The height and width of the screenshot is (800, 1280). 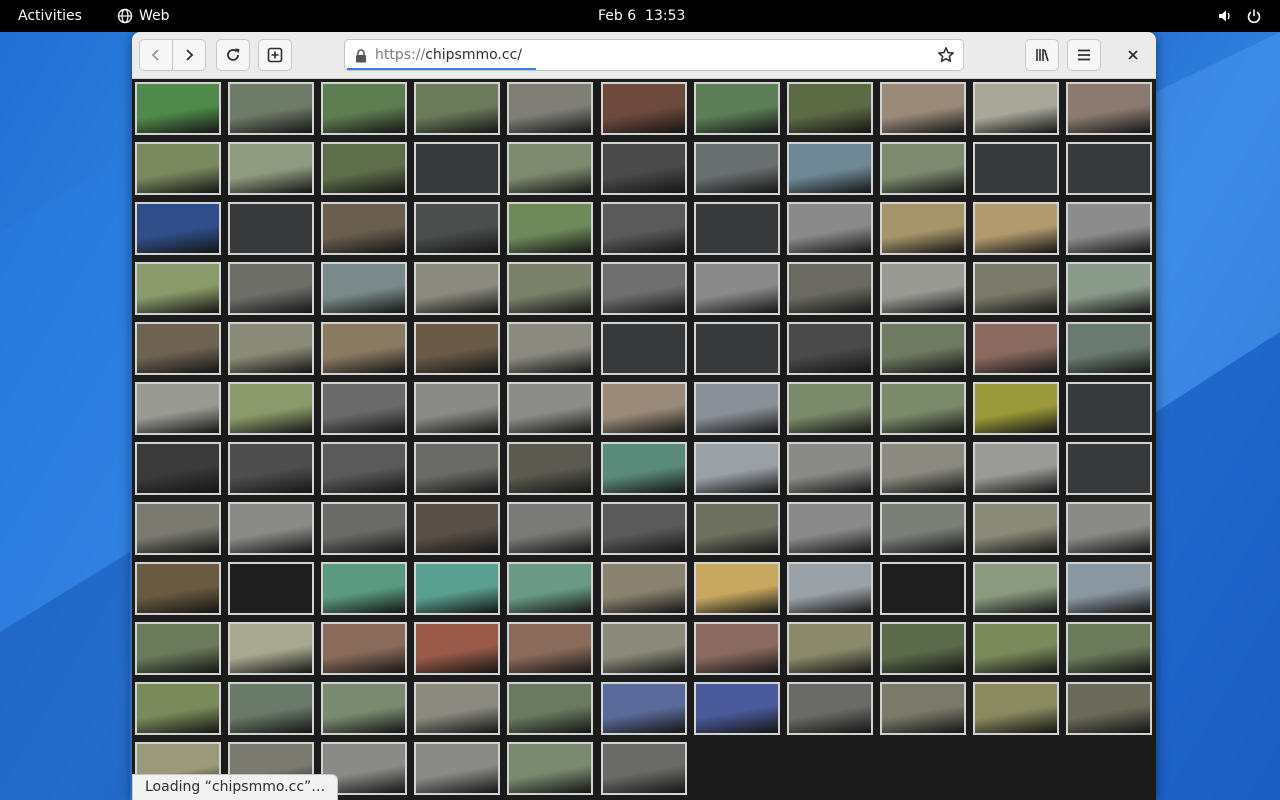 What do you see at coordinates (946, 57) in the screenshot?
I see `star-icon` at bounding box center [946, 57].